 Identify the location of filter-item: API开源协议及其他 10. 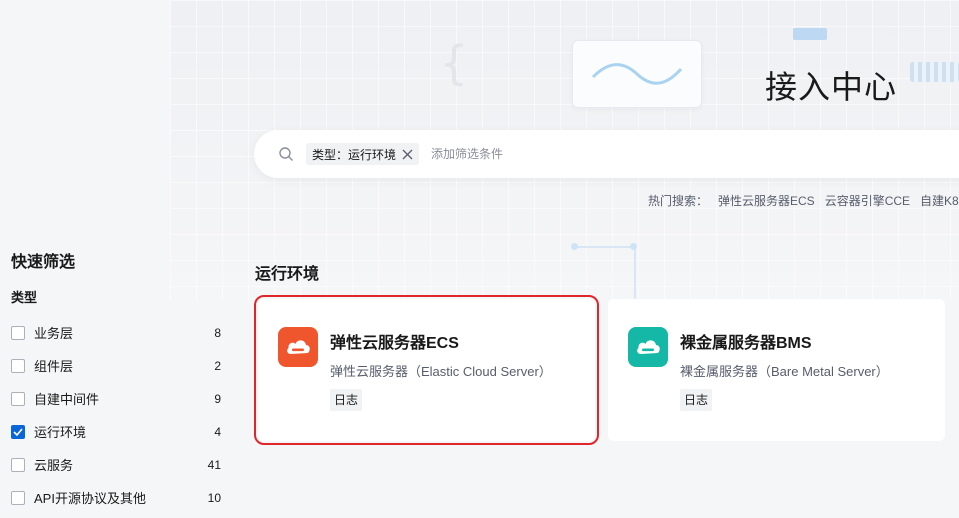
(116, 497).